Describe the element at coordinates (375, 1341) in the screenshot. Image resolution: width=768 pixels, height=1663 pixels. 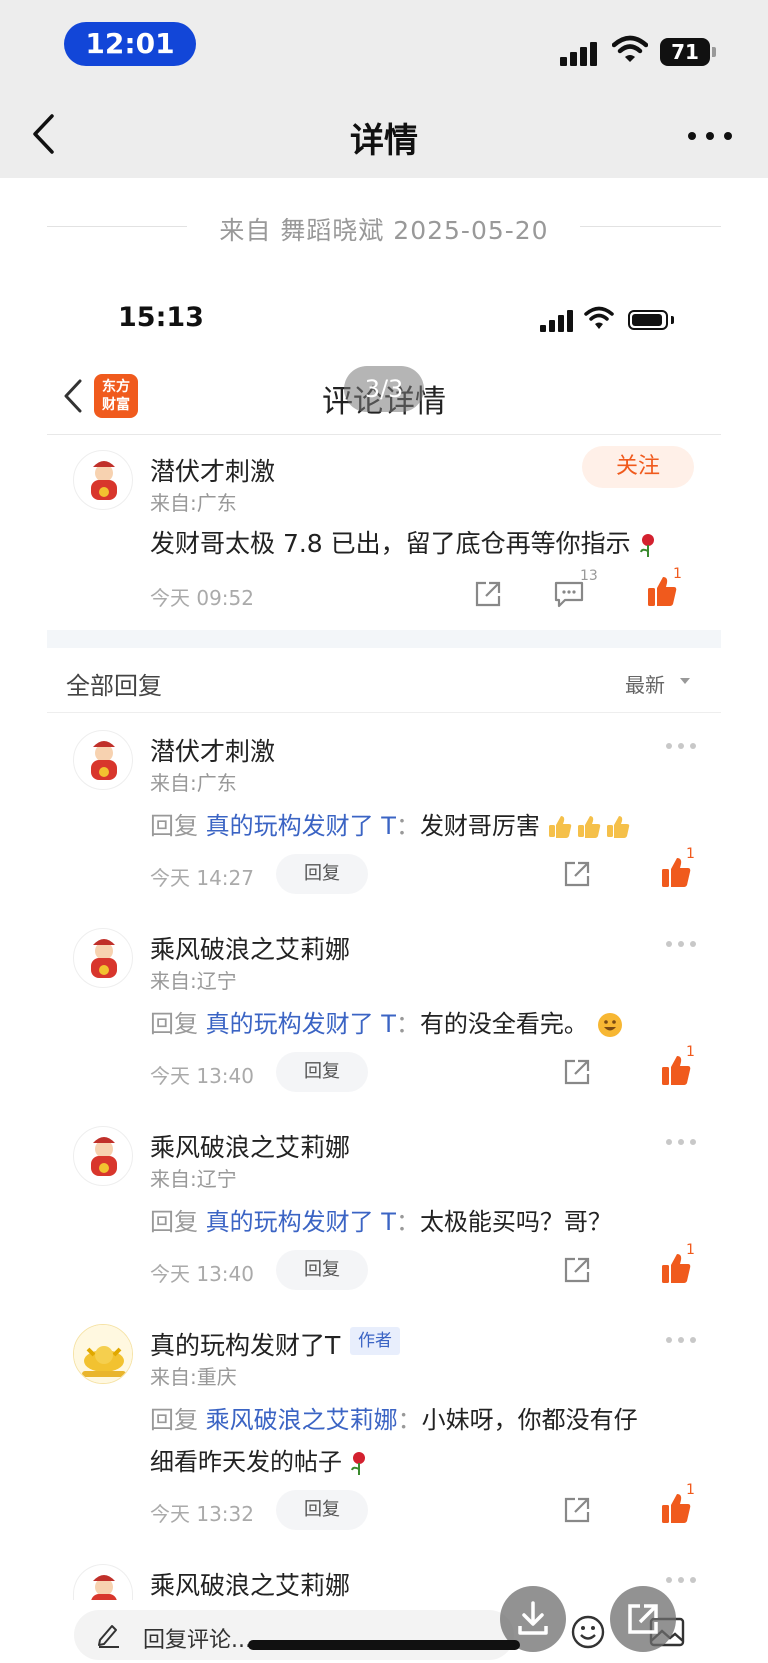
I see `author-badge: 作者` at that location.